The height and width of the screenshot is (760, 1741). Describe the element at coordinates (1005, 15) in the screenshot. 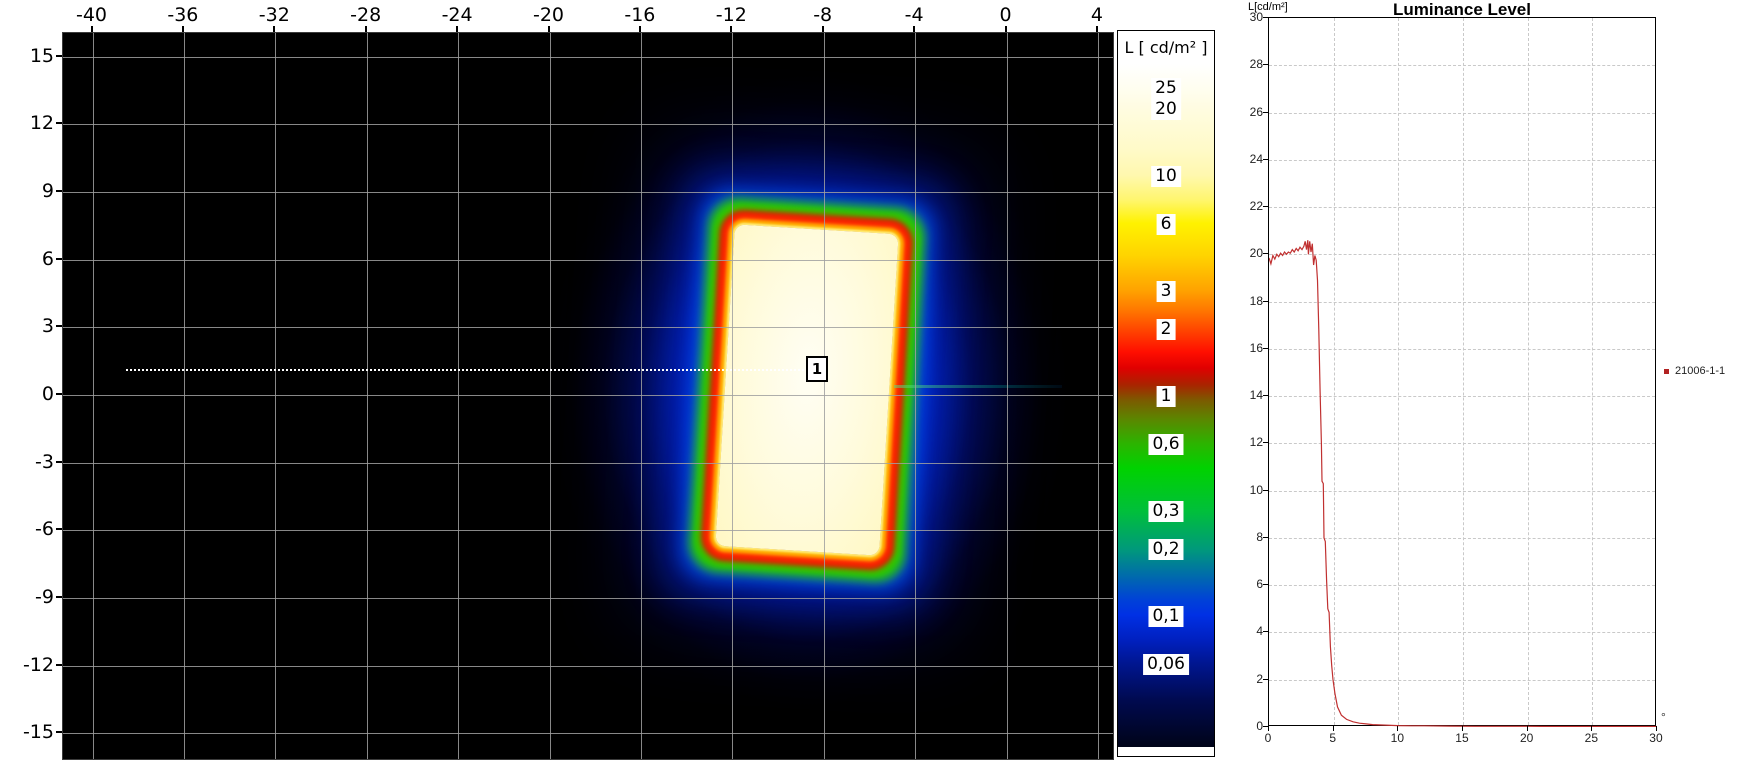

I see `heatmap-x-tick-label: 0` at that location.